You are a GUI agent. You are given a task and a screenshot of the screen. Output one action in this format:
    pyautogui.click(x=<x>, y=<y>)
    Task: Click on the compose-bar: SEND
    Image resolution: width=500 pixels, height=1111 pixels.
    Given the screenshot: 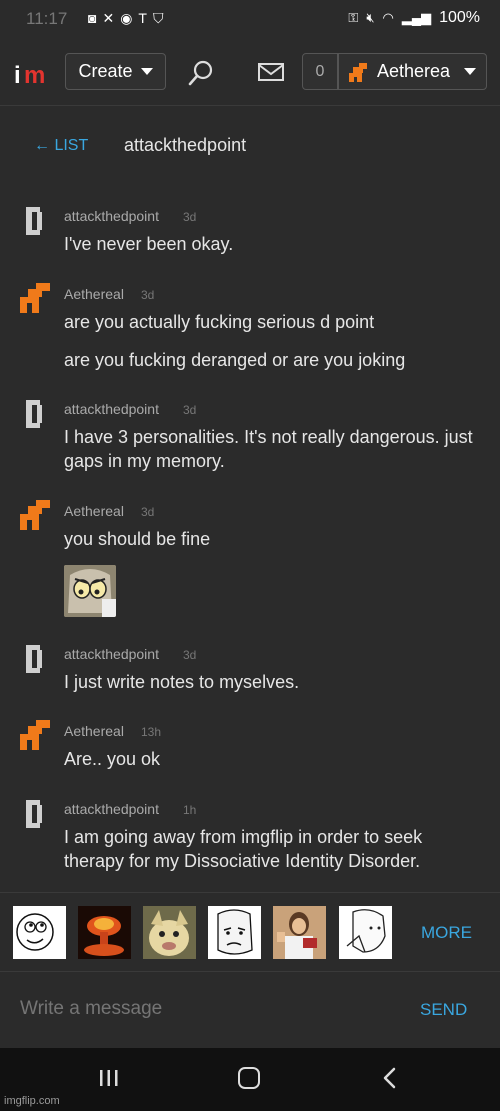 What is the action you would take?
    pyautogui.click(x=250, y=1010)
    